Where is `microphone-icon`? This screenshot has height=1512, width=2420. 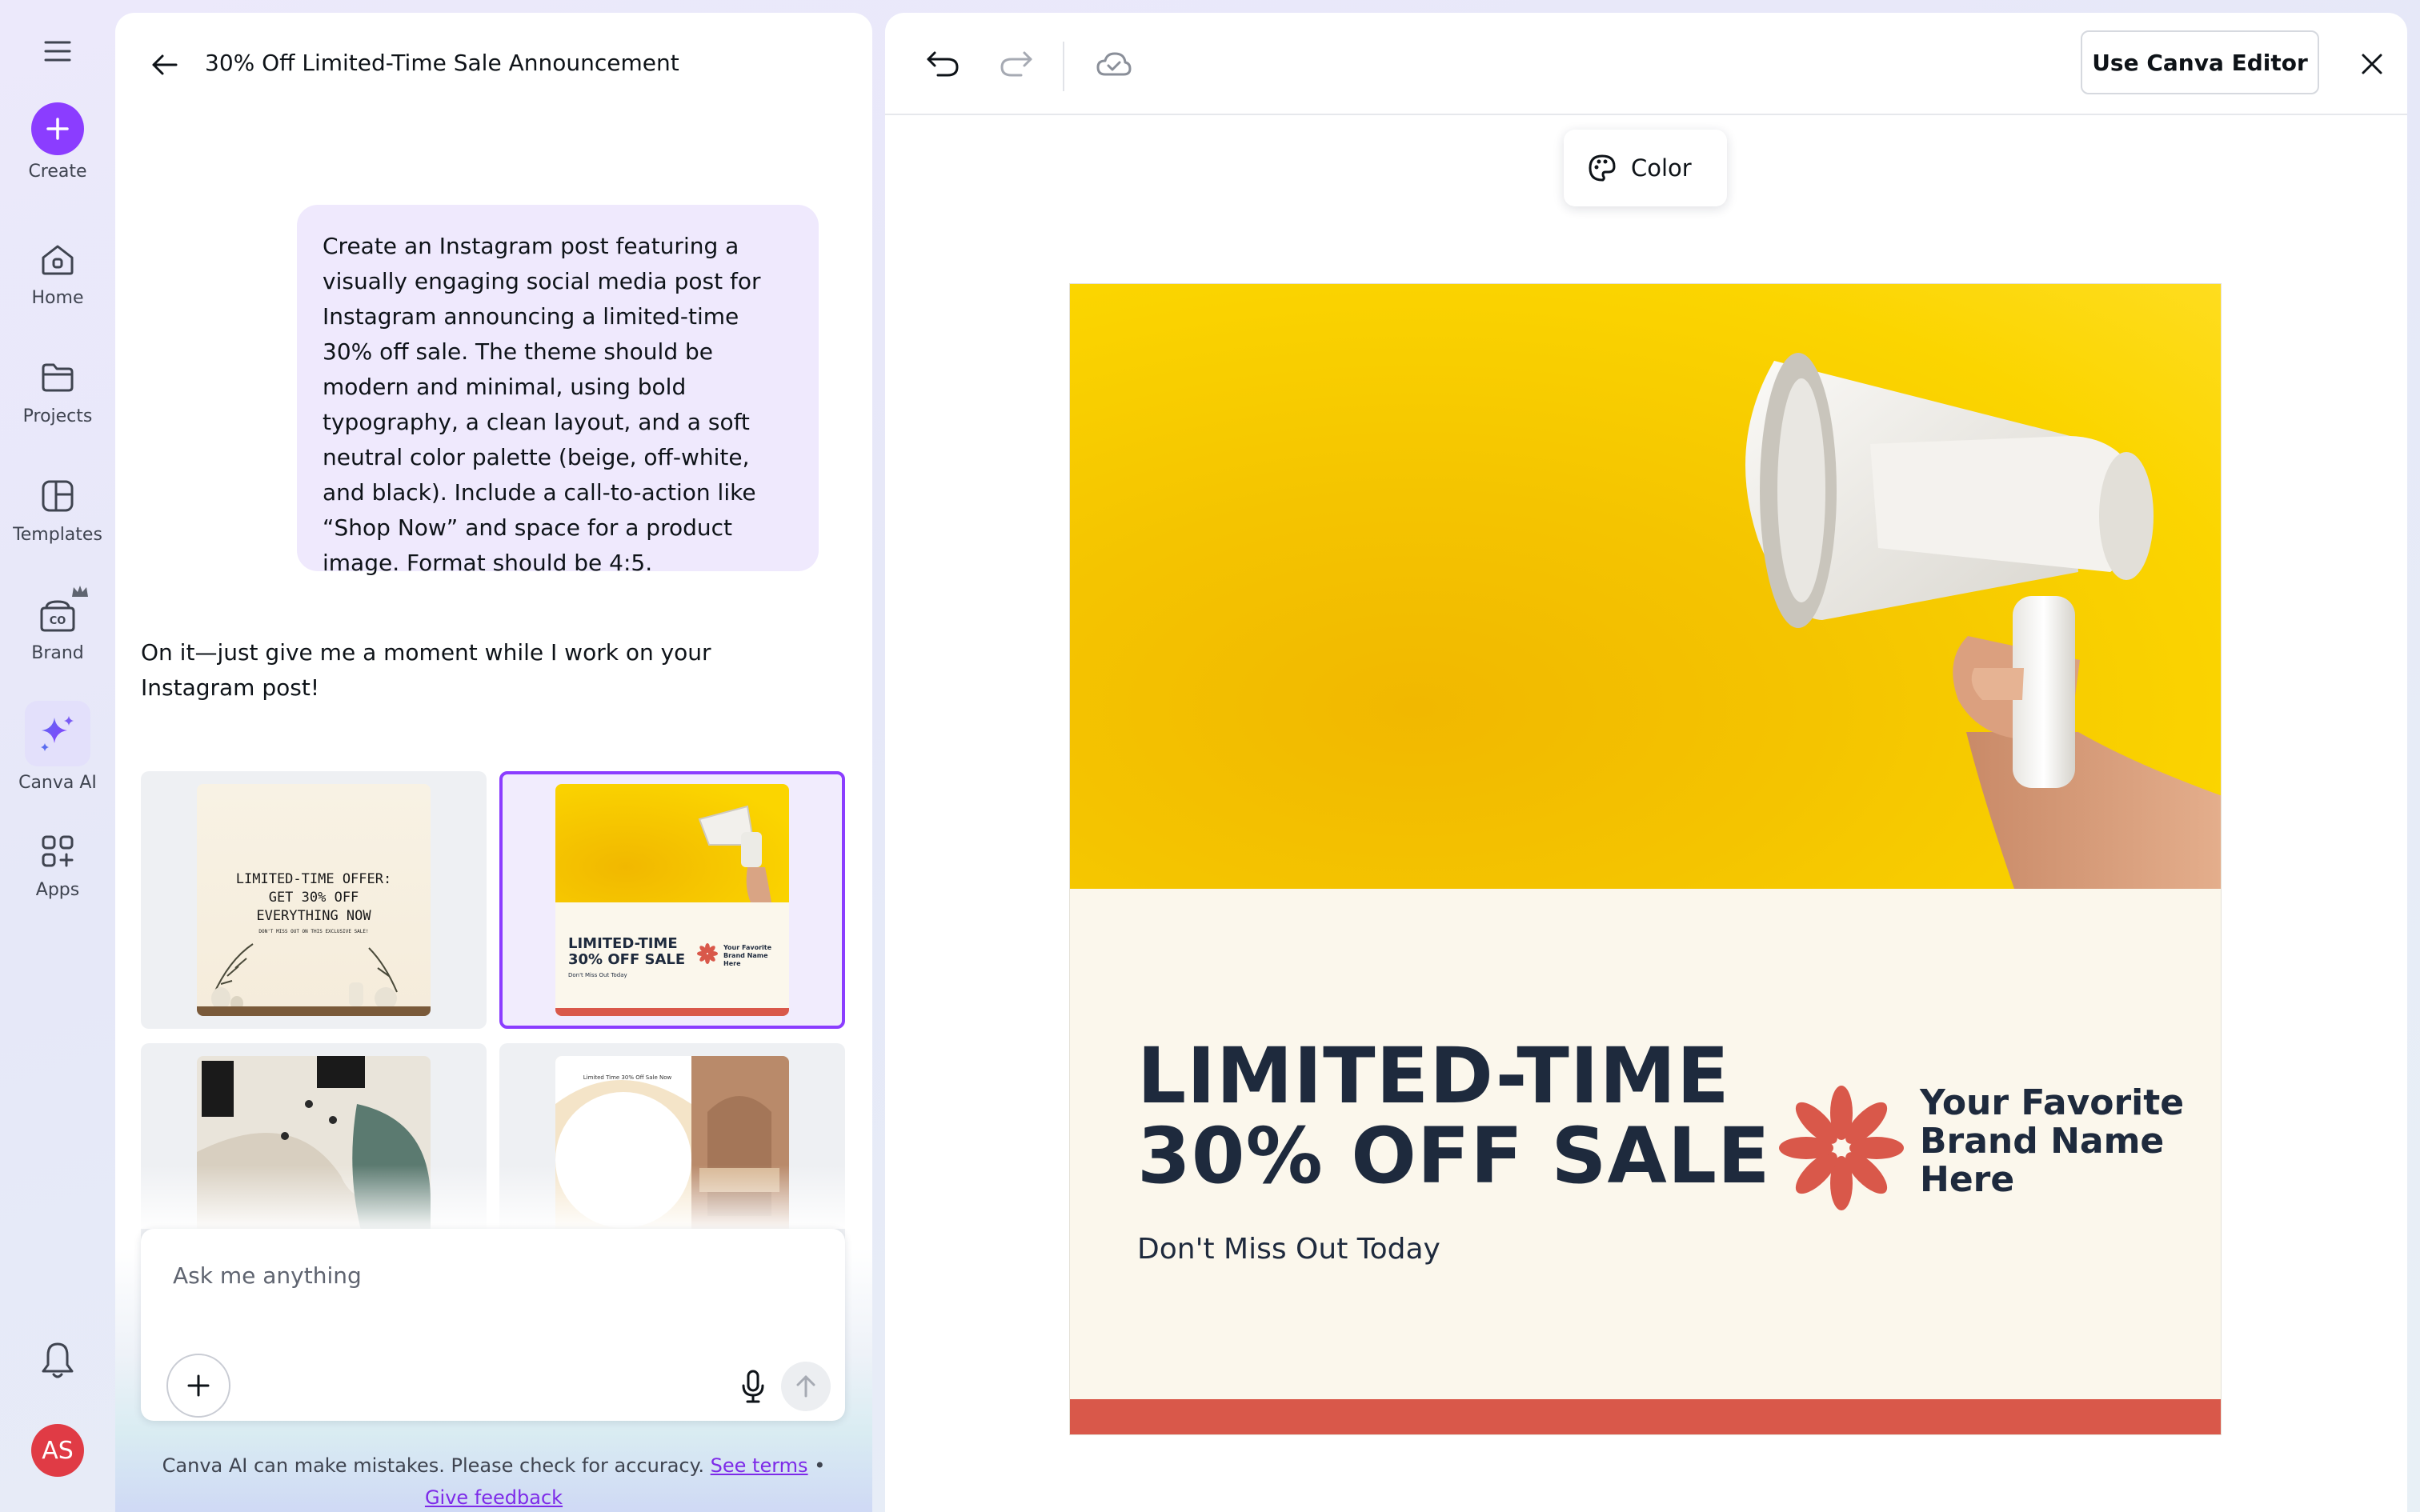
microphone-icon is located at coordinates (753, 1386).